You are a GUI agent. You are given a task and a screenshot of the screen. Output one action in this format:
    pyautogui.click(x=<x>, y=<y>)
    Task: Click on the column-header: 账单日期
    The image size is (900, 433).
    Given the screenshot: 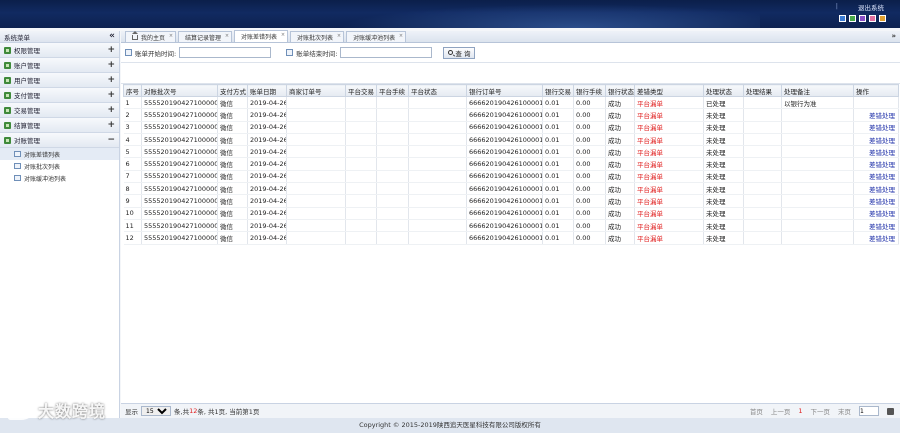 What is the action you would take?
    pyautogui.click(x=267, y=90)
    